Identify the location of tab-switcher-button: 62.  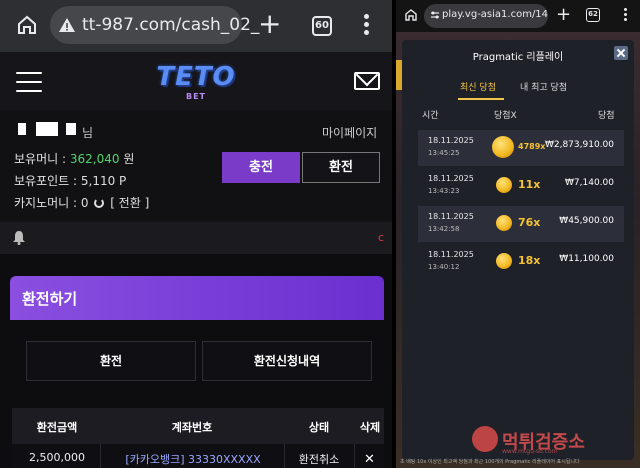
(593, 15).